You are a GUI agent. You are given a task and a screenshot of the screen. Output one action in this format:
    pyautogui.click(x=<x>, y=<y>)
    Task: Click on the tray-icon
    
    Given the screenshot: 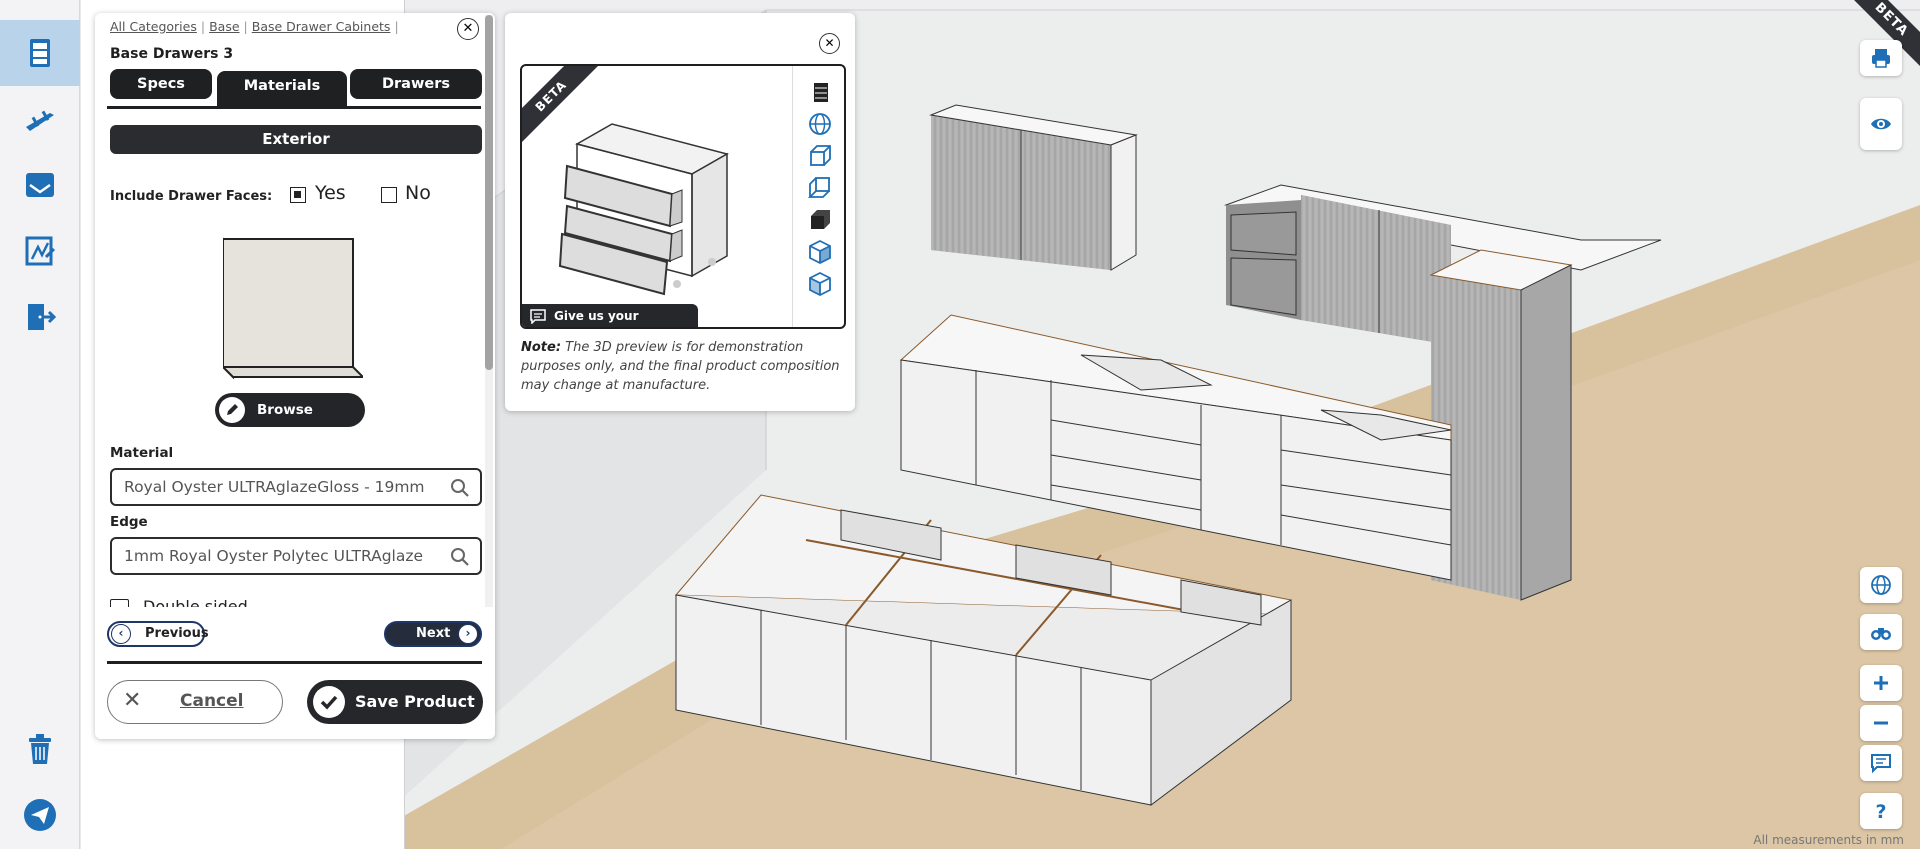 What is the action you would take?
    pyautogui.click(x=40, y=185)
    